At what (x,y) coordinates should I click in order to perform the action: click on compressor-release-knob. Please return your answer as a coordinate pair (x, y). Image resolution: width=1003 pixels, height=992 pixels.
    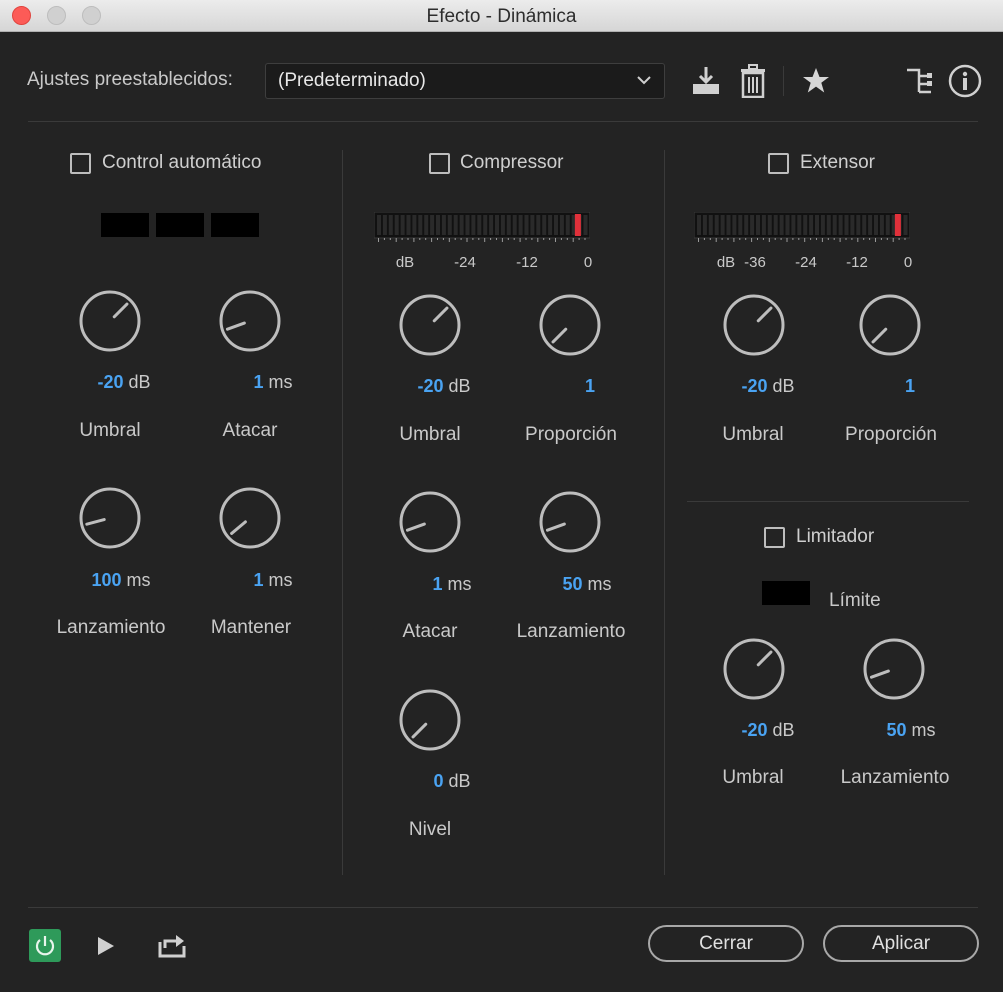
    Looking at the image, I should click on (570, 522).